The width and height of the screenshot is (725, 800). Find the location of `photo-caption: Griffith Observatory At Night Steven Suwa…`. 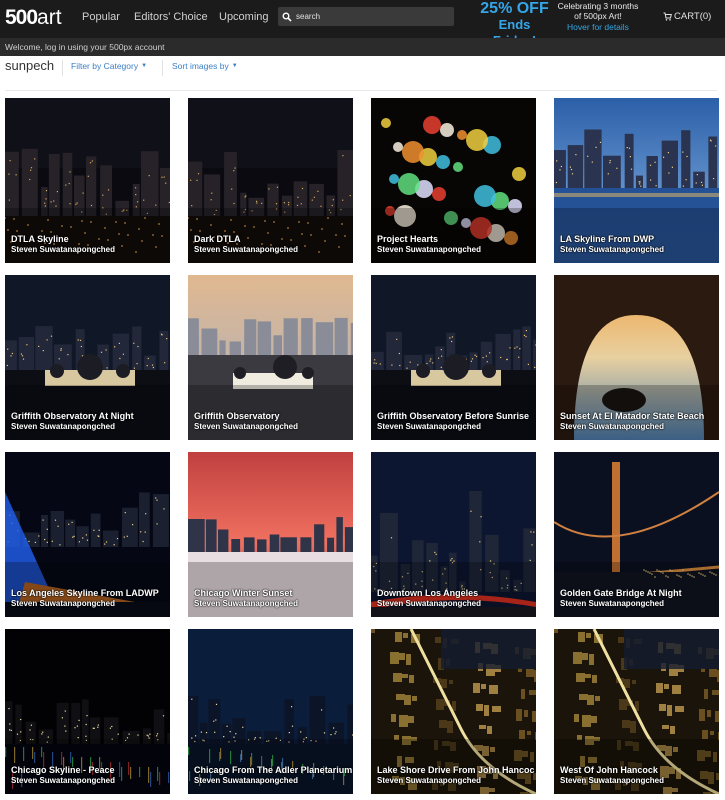

photo-caption: Griffith Observatory At Night Steven Suwa… is located at coordinates (90, 421).